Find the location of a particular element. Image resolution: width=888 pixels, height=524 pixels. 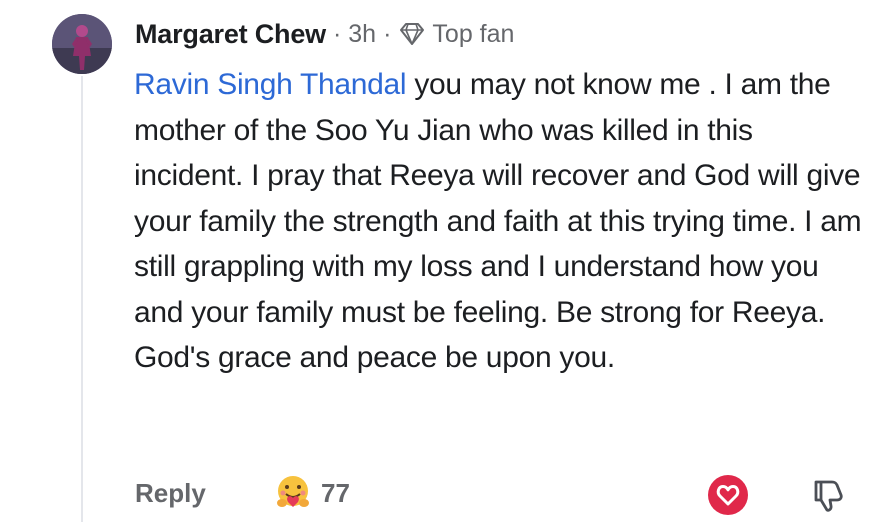

comment-actions: Reply 77 is located at coordinates (511, 495).